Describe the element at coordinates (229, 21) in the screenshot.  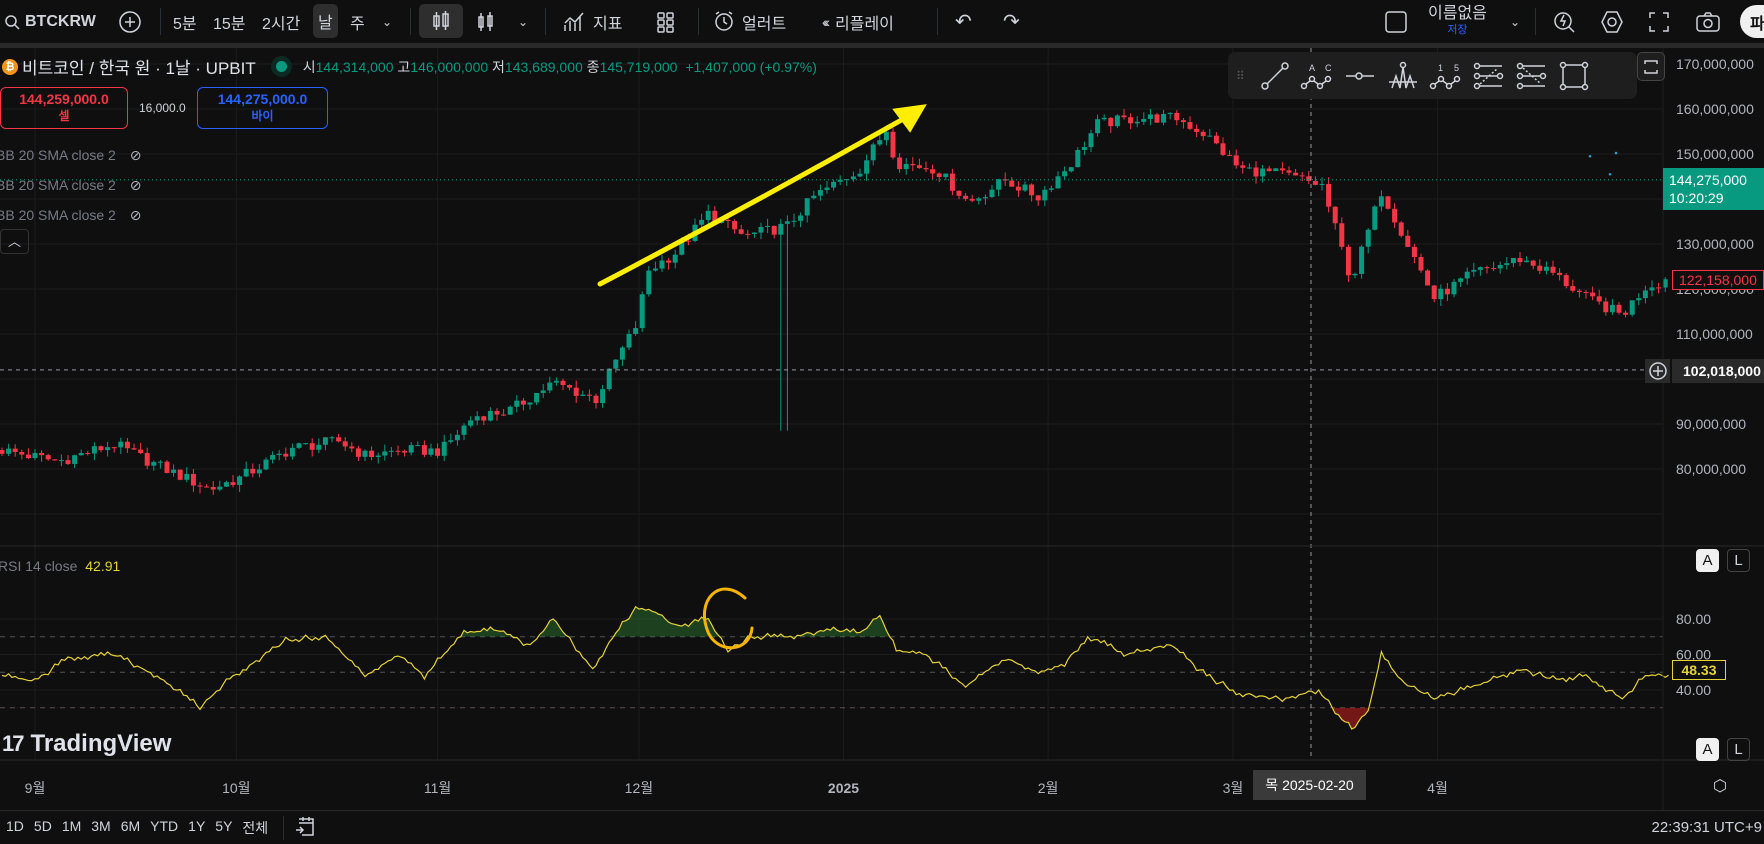
I see `interval-15m: 15분` at that location.